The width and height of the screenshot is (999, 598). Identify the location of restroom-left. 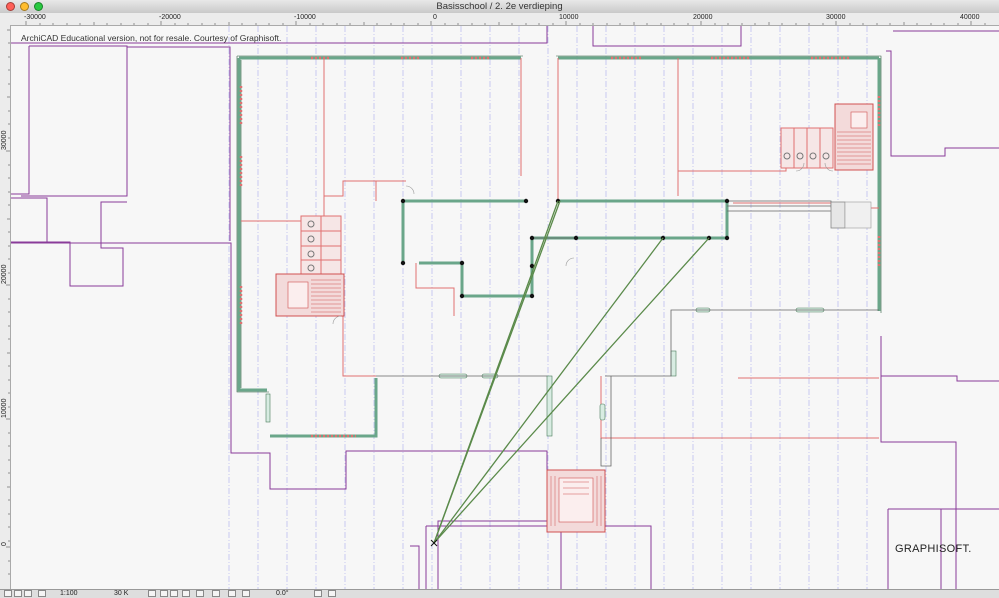
(321, 245).